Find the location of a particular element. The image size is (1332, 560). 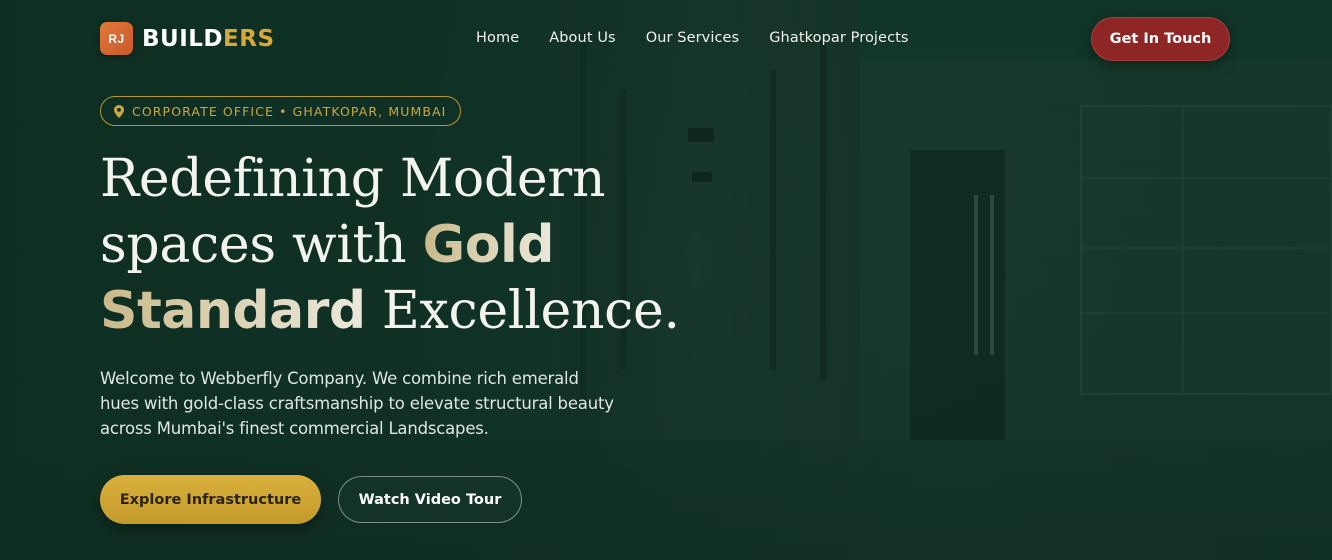

brand-mark: RJ is located at coordinates (116, 38).